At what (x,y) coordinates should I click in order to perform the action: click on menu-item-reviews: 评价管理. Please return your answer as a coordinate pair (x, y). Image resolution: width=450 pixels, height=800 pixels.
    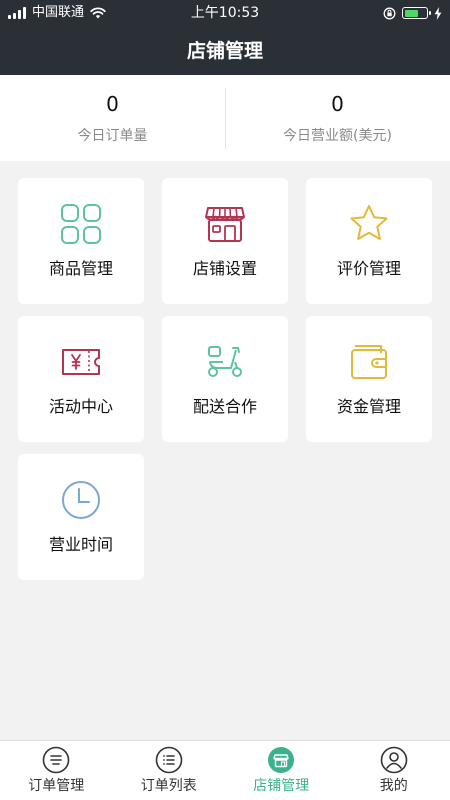
    Looking at the image, I should click on (369, 241).